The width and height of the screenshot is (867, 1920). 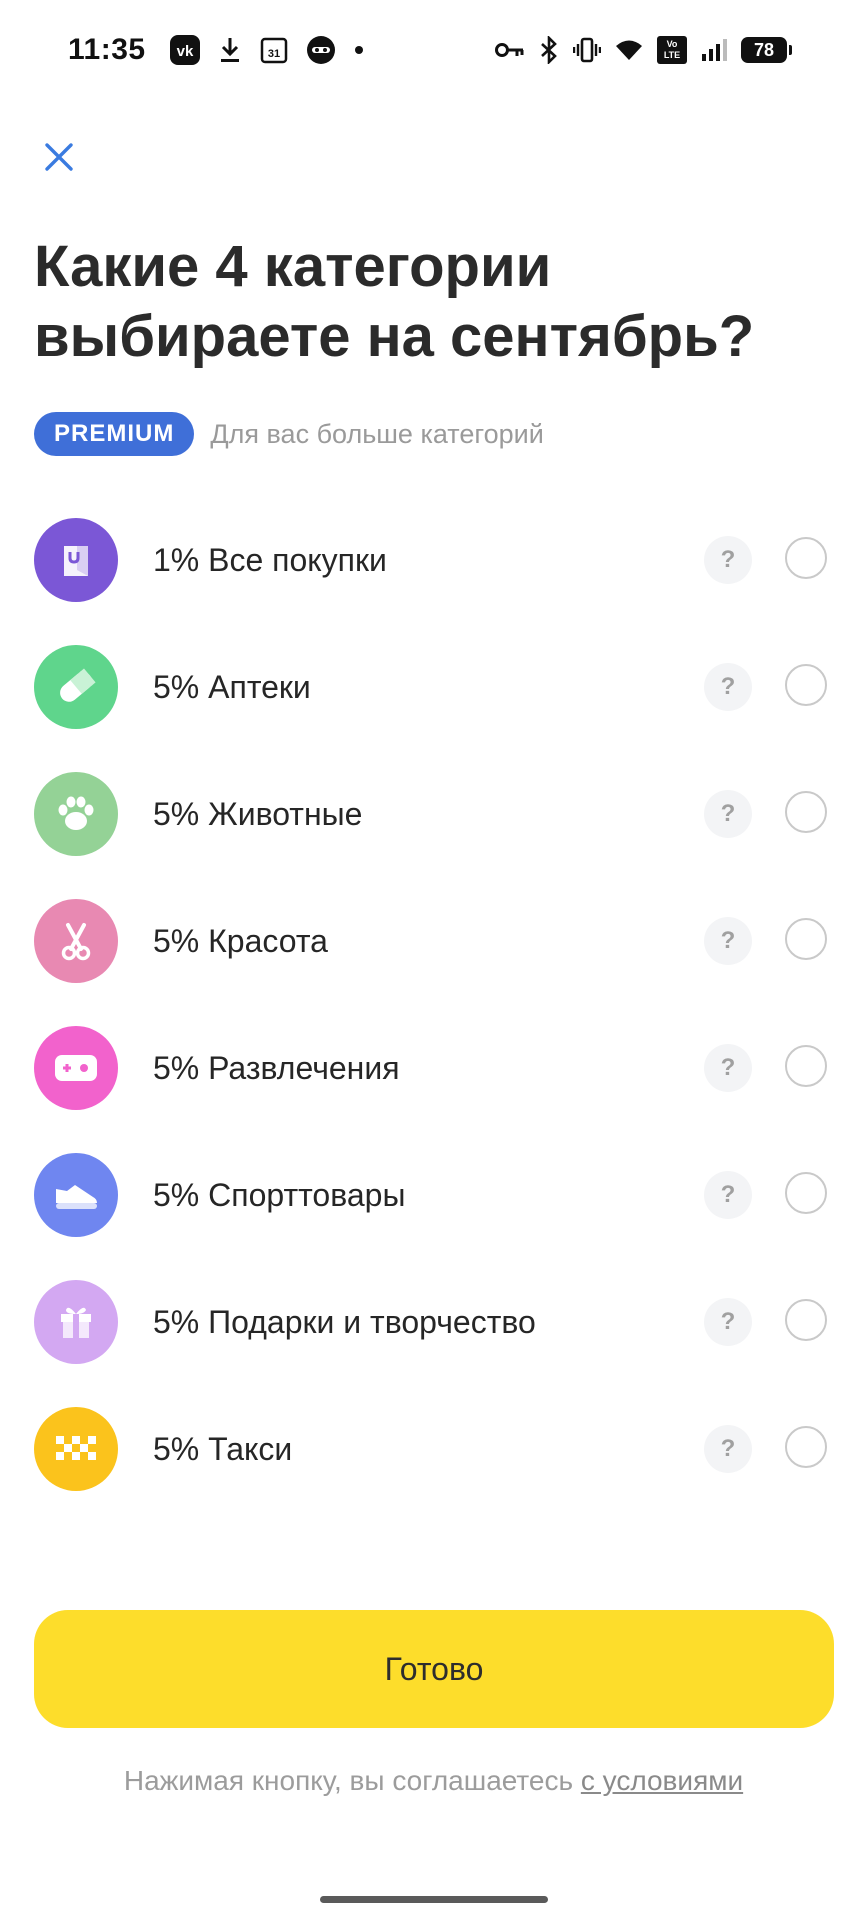 What do you see at coordinates (223, 1449) in the screenshot?
I see `category-label: 5% Такси` at bounding box center [223, 1449].